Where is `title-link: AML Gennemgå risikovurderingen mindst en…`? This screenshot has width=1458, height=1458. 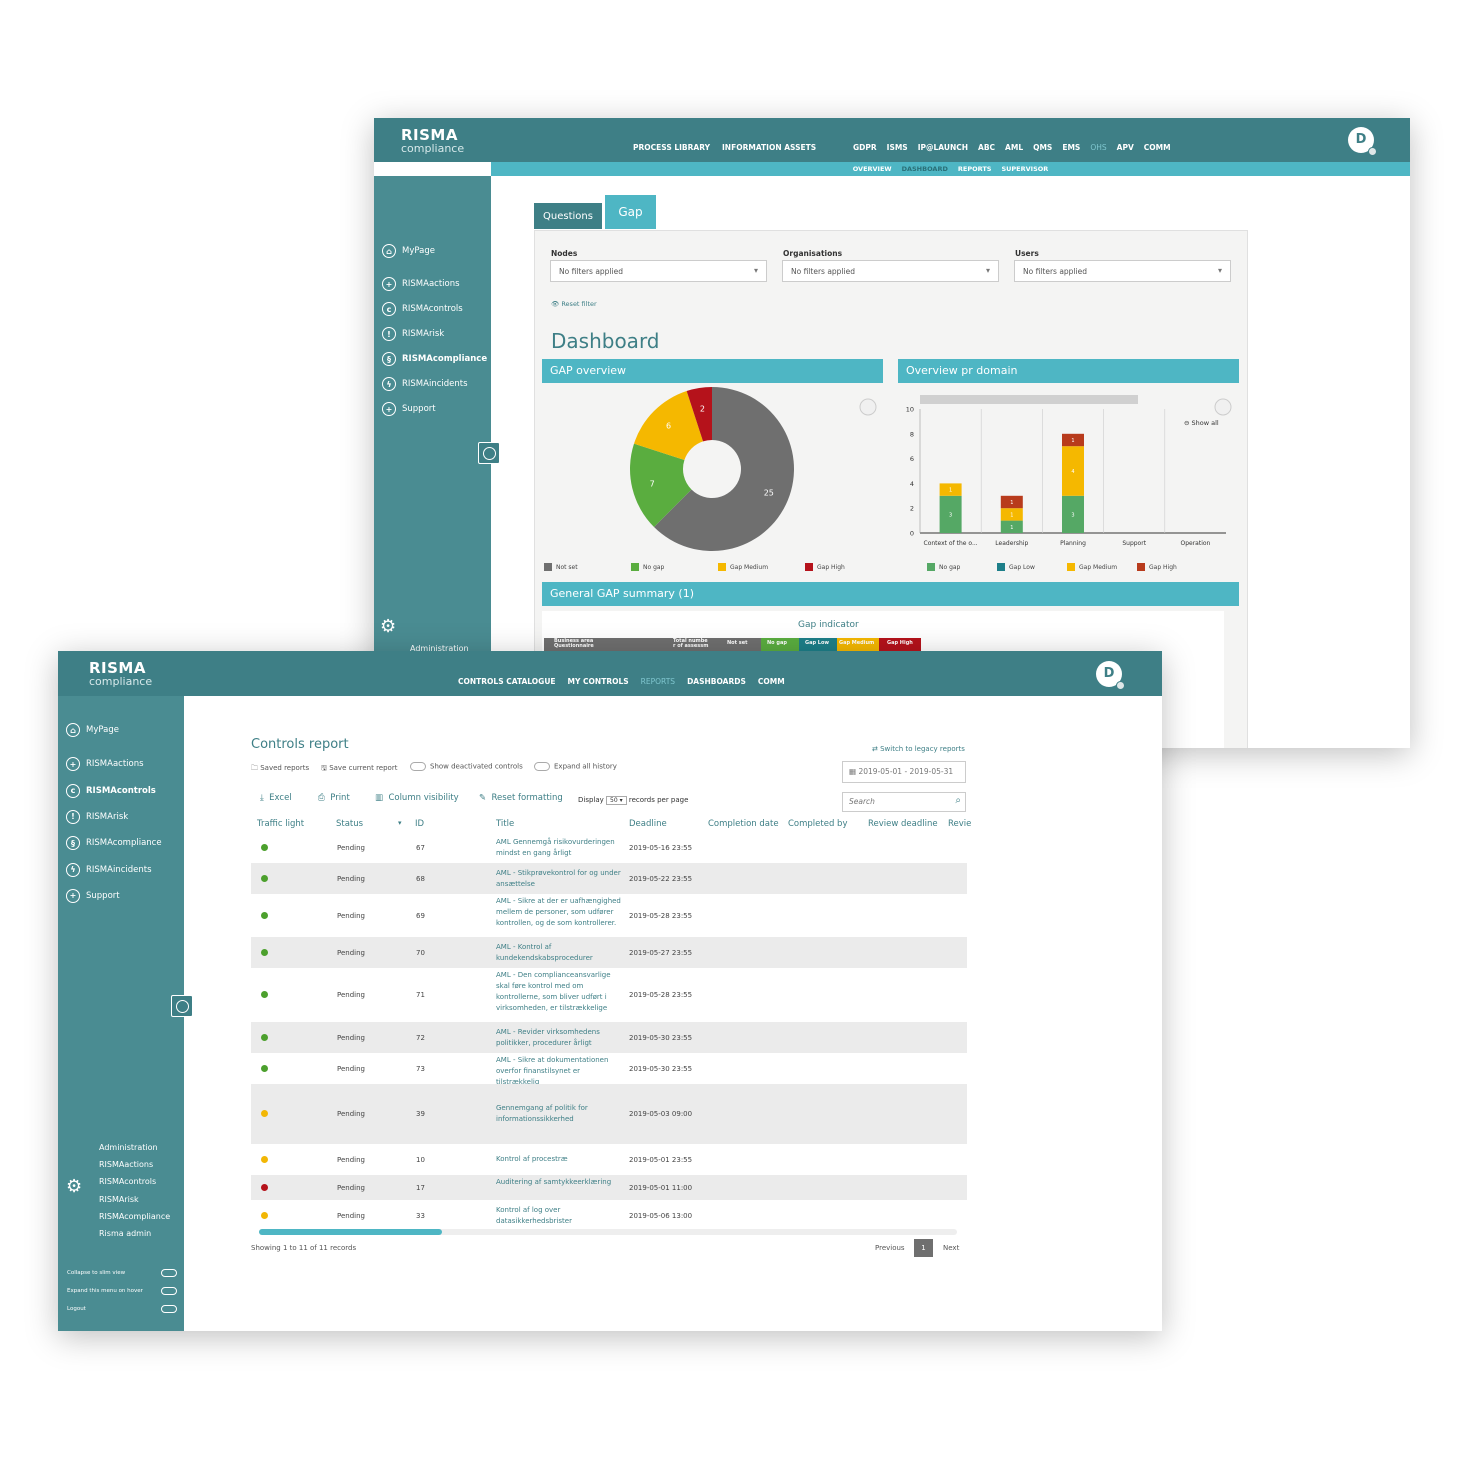 title-link: AML Gennemgå risikovurderingen mindst en… is located at coordinates (560, 848).